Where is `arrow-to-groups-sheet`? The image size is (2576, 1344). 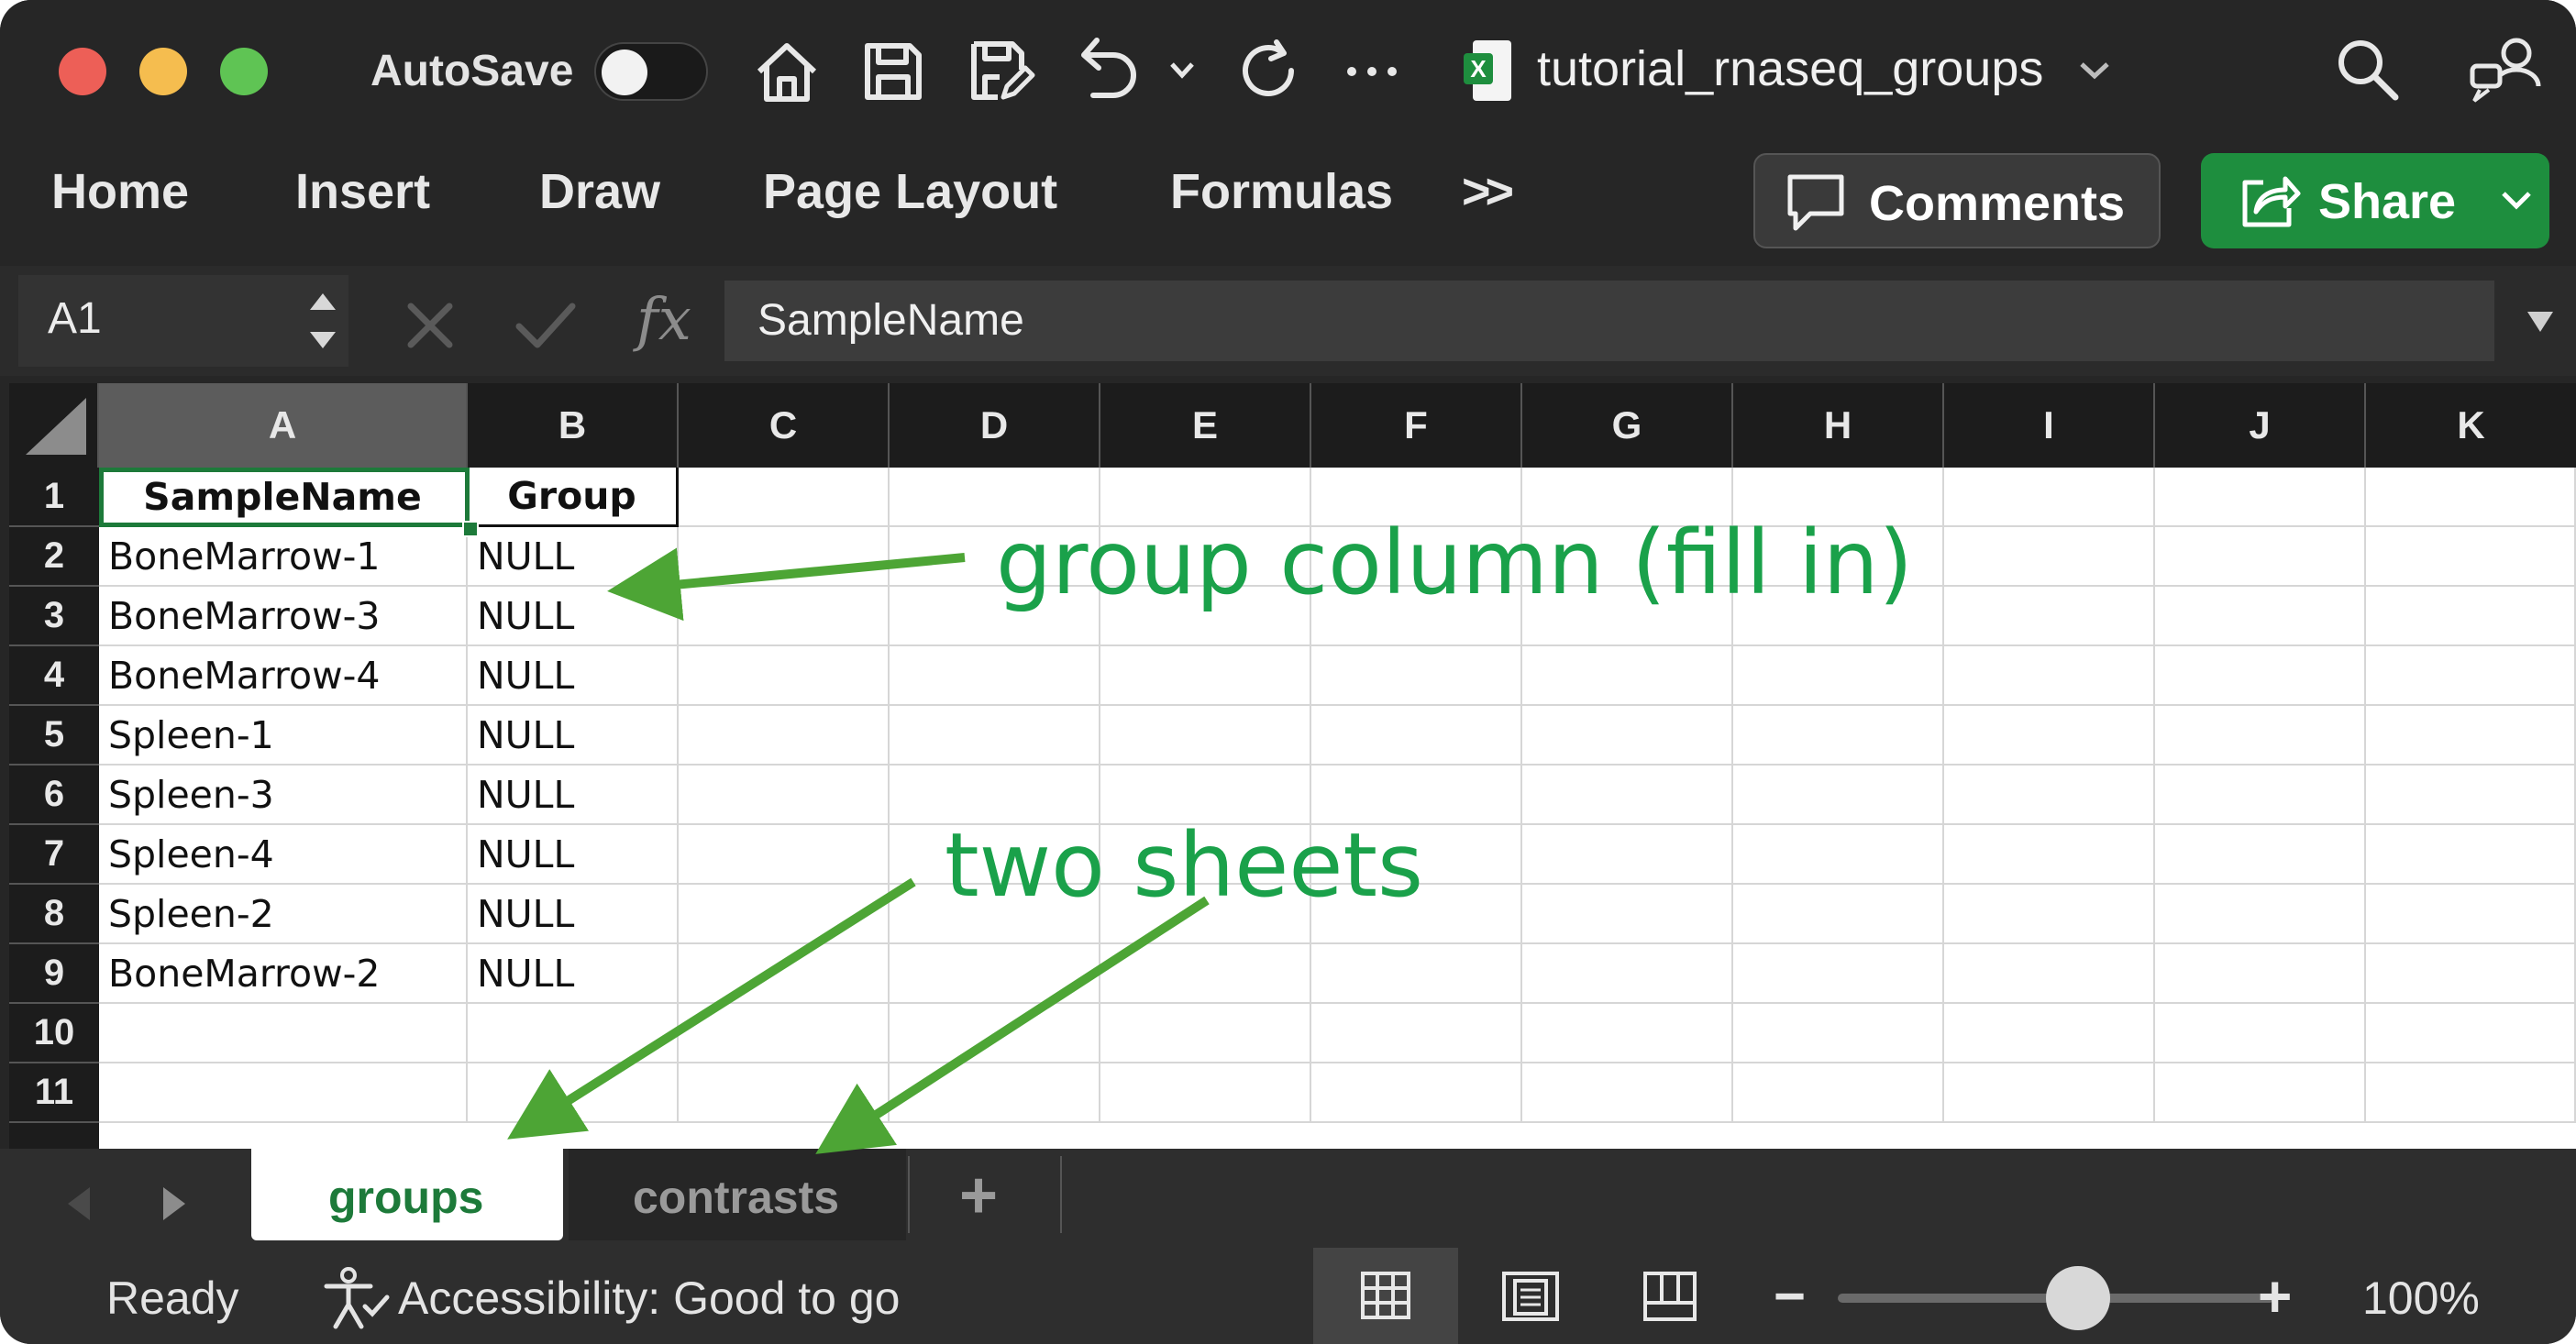
arrow-to-groups-sheet is located at coordinates (711, 1008).